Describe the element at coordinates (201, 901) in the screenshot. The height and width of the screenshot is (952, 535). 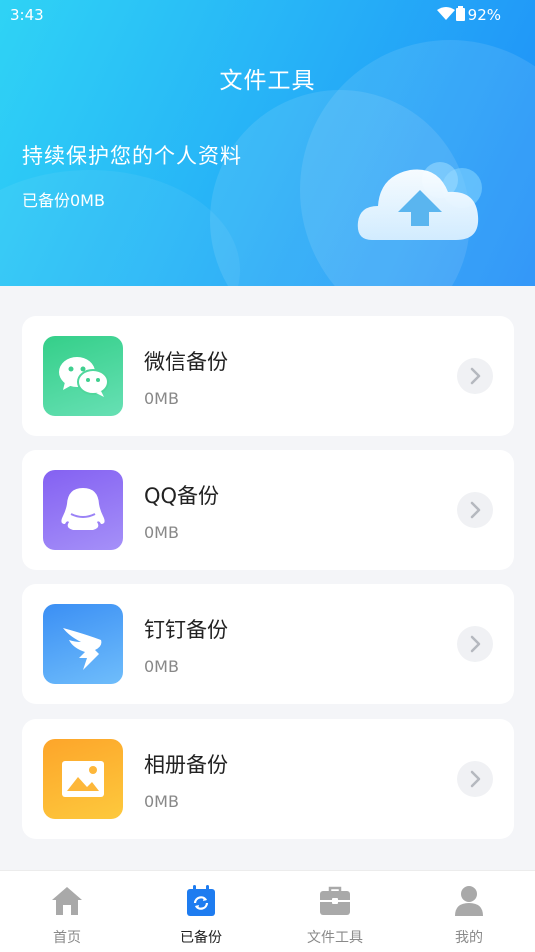
I see `backup-calendar-icon` at that location.